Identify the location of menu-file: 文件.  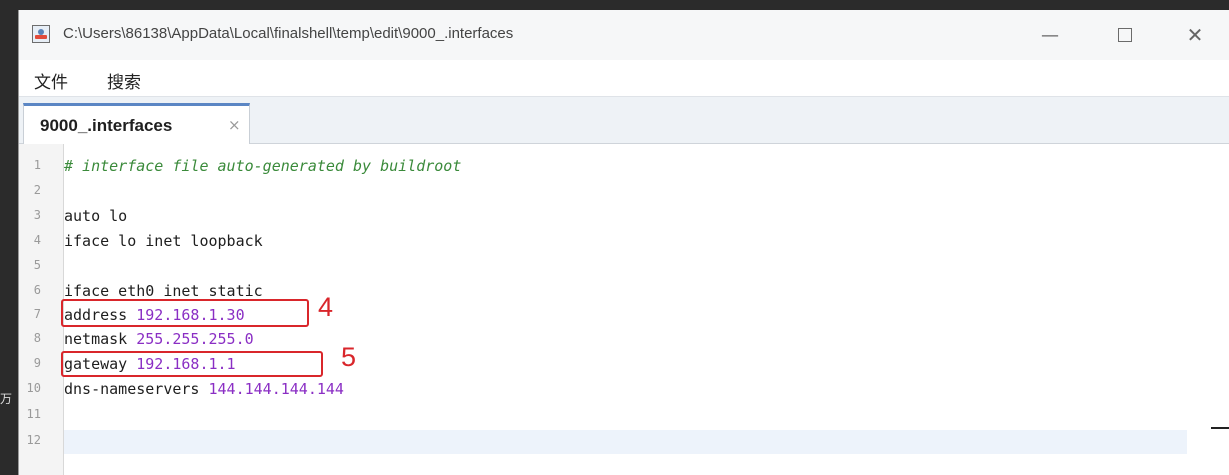
(51, 80).